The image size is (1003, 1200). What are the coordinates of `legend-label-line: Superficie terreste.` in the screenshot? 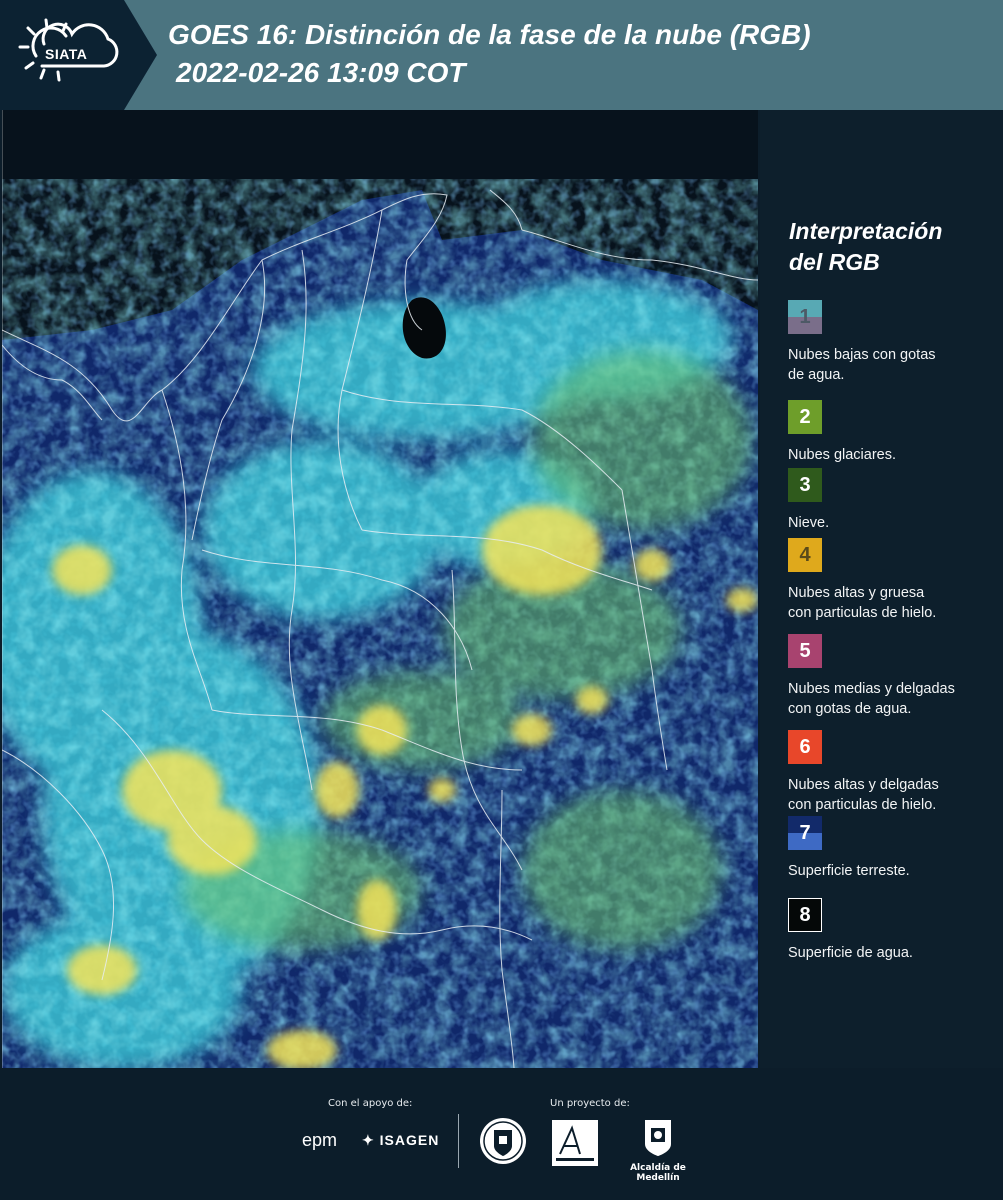 It's located at (849, 871).